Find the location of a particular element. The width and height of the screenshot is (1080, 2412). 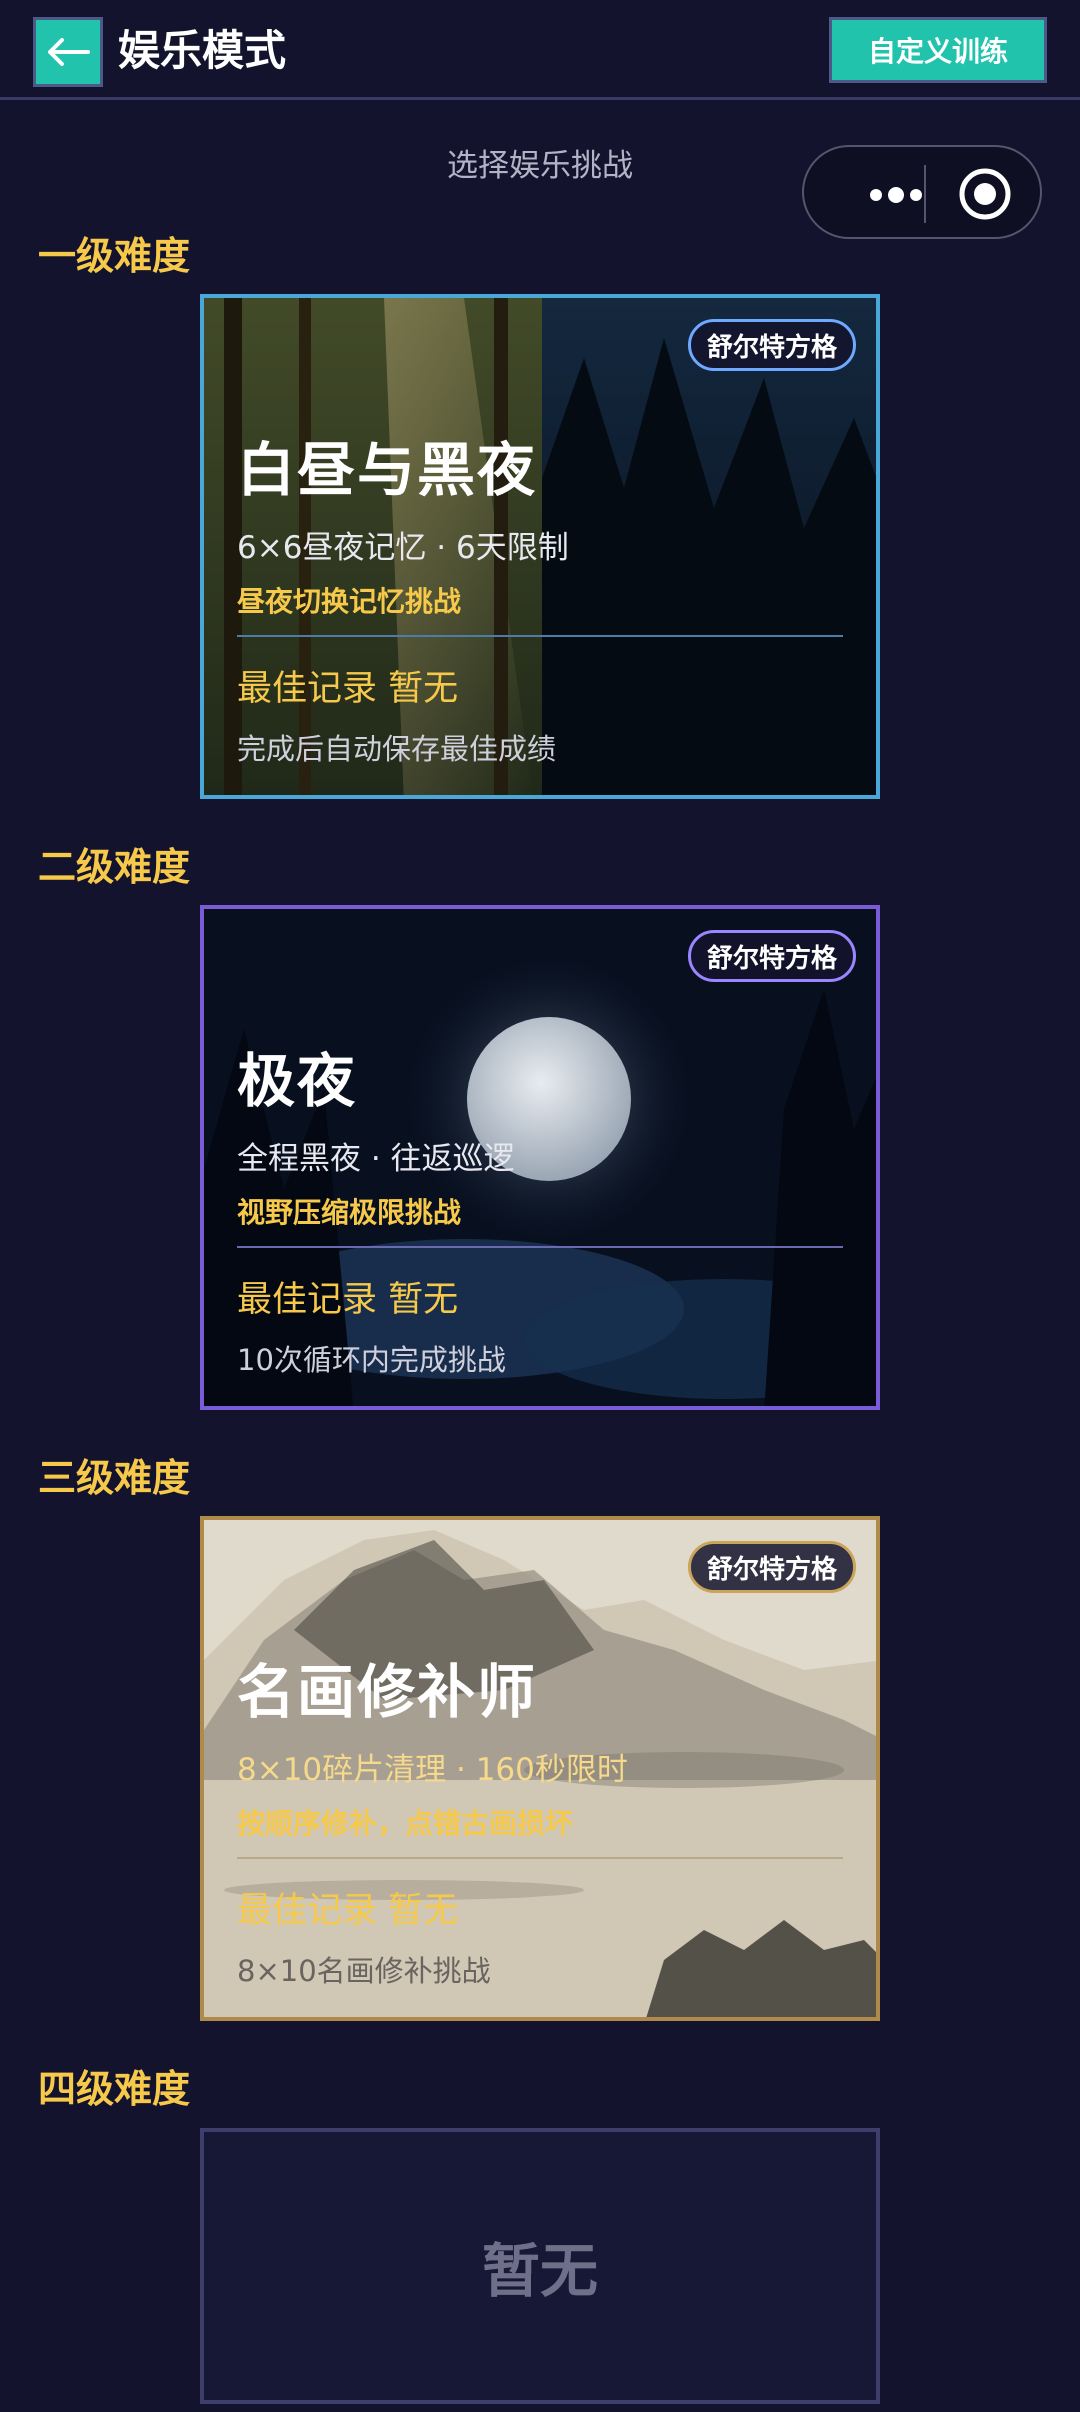

card-note: 10次循环内完成挑战 is located at coordinates (371, 1360).